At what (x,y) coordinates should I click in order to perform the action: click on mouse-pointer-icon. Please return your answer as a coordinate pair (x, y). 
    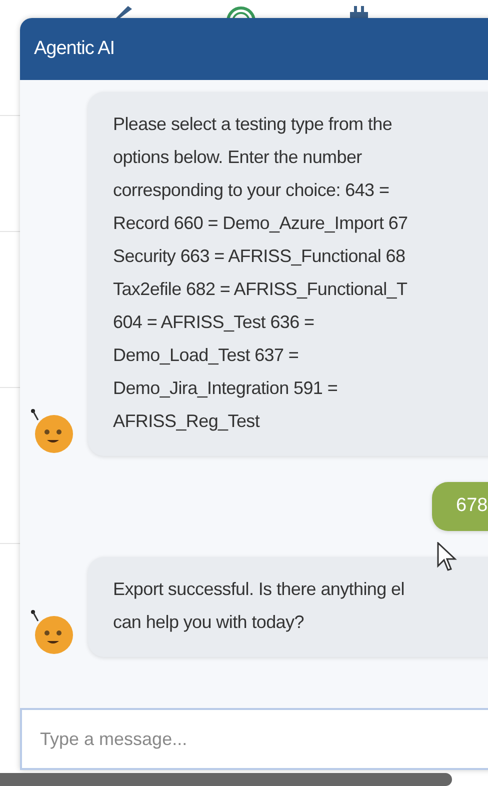
    Looking at the image, I should click on (447, 557).